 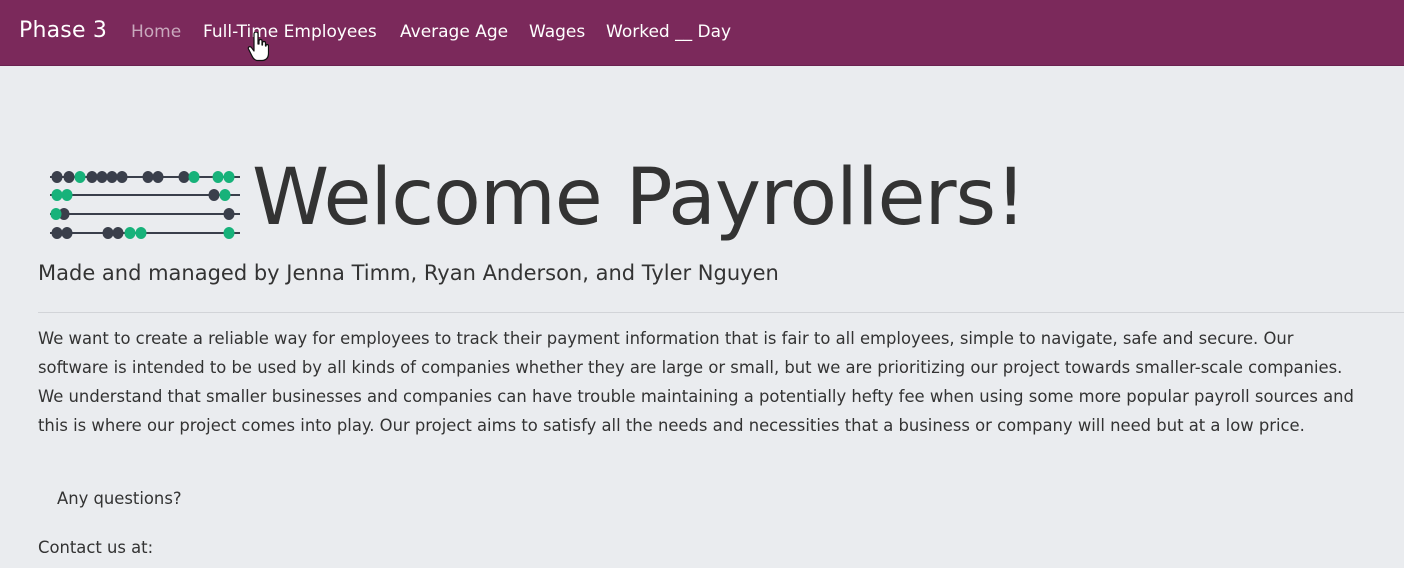 What do you see at coordinates (96, 547) in the screenshot?
I see `contact-label: Contact us at:` at bounding box center [96, 547].